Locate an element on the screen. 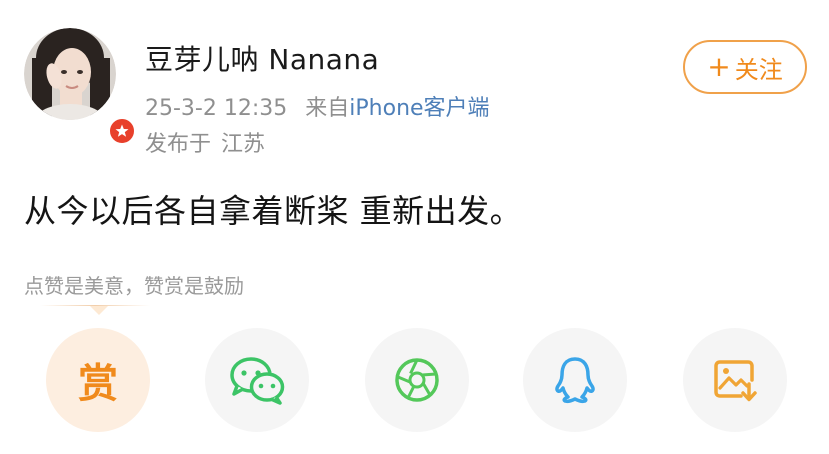 The image size is (829, 454). plus-icon: + is located at coordinates (719, 66).